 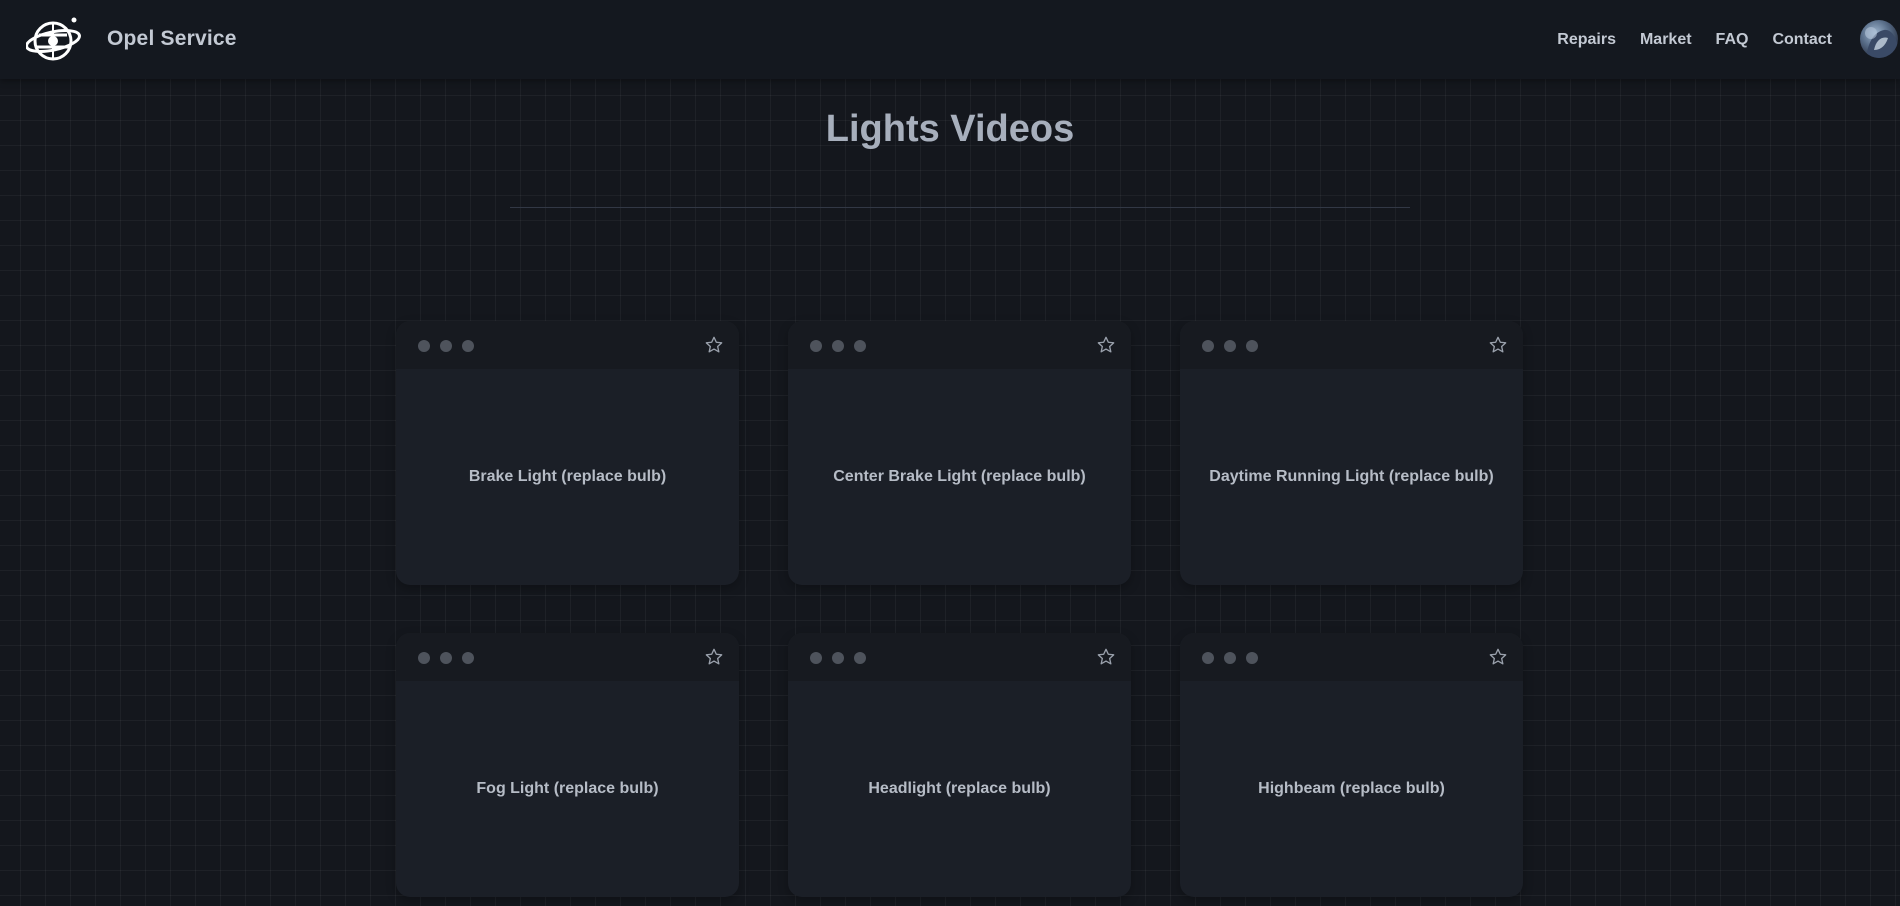 I want to click on brand-name: Opel Service, so click(x=172, y=39).